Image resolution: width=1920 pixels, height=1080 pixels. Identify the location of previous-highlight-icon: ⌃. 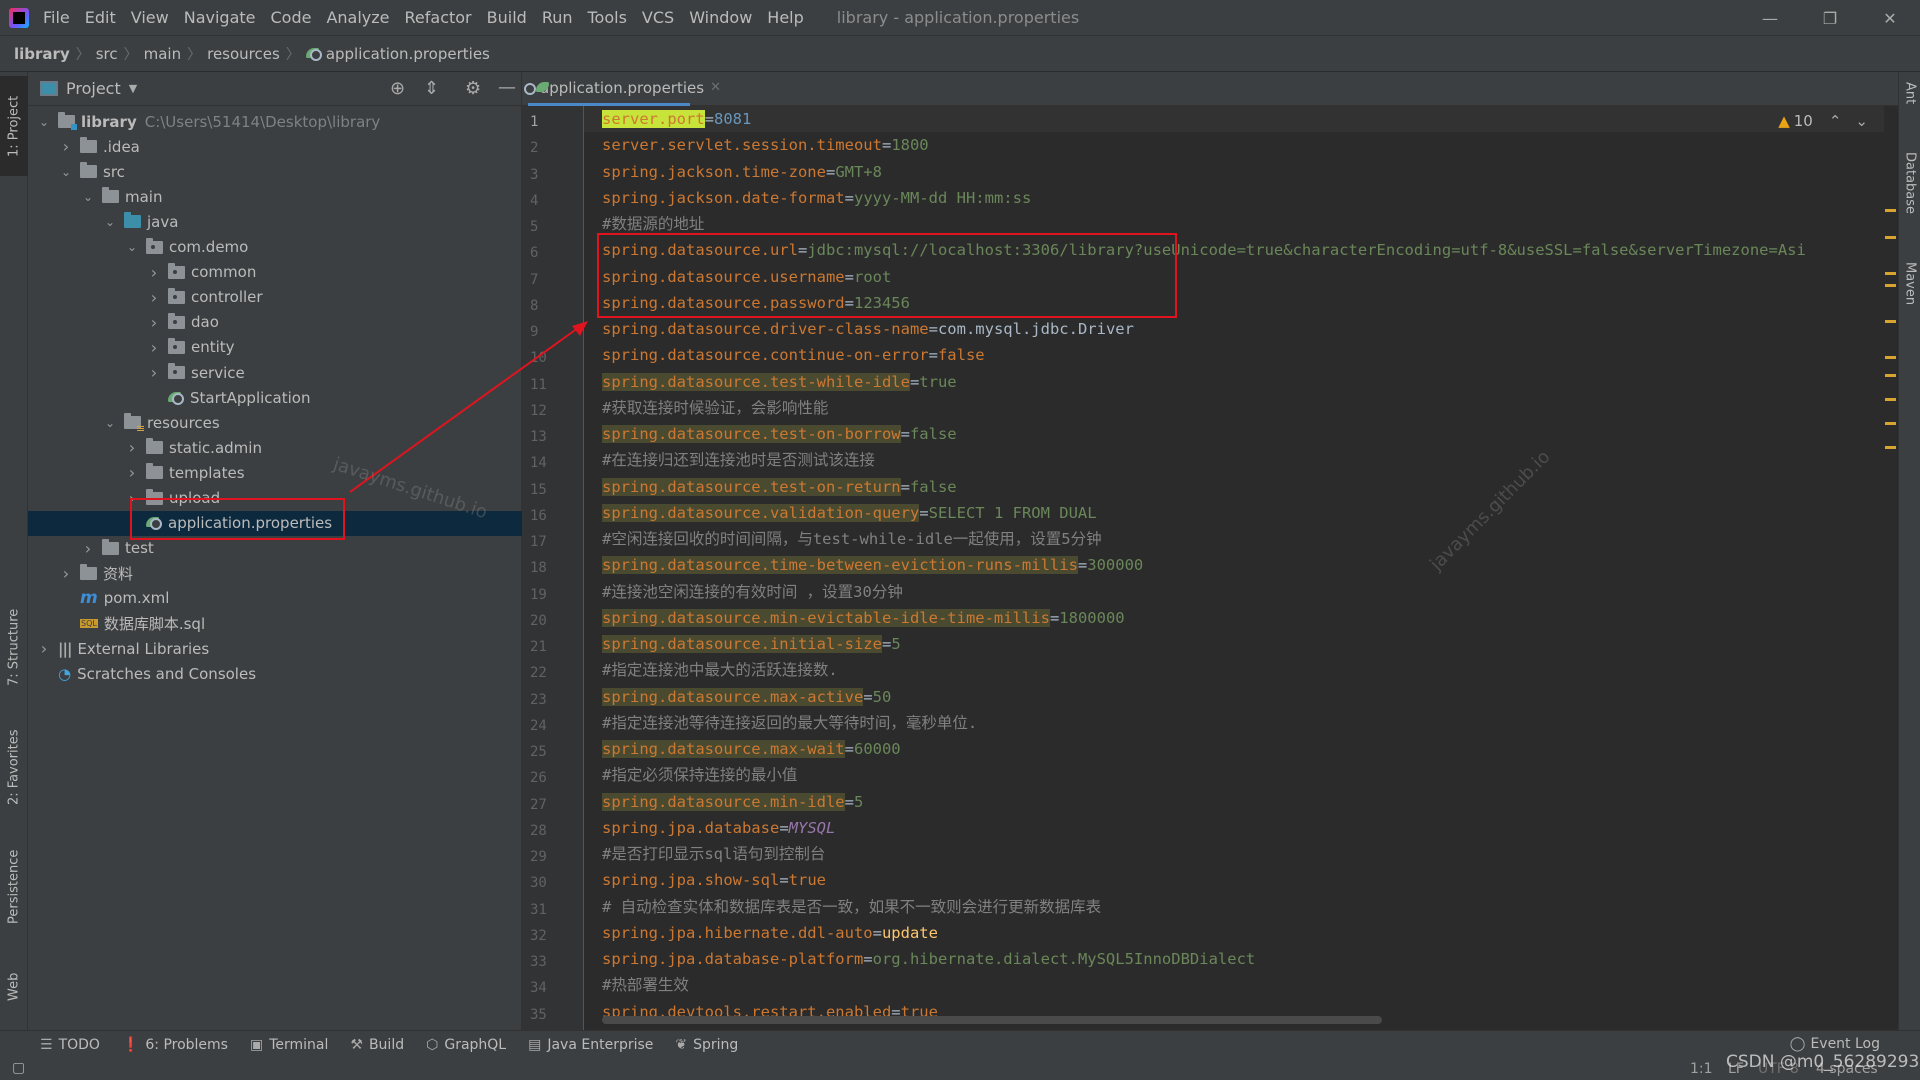
(1835, 121).